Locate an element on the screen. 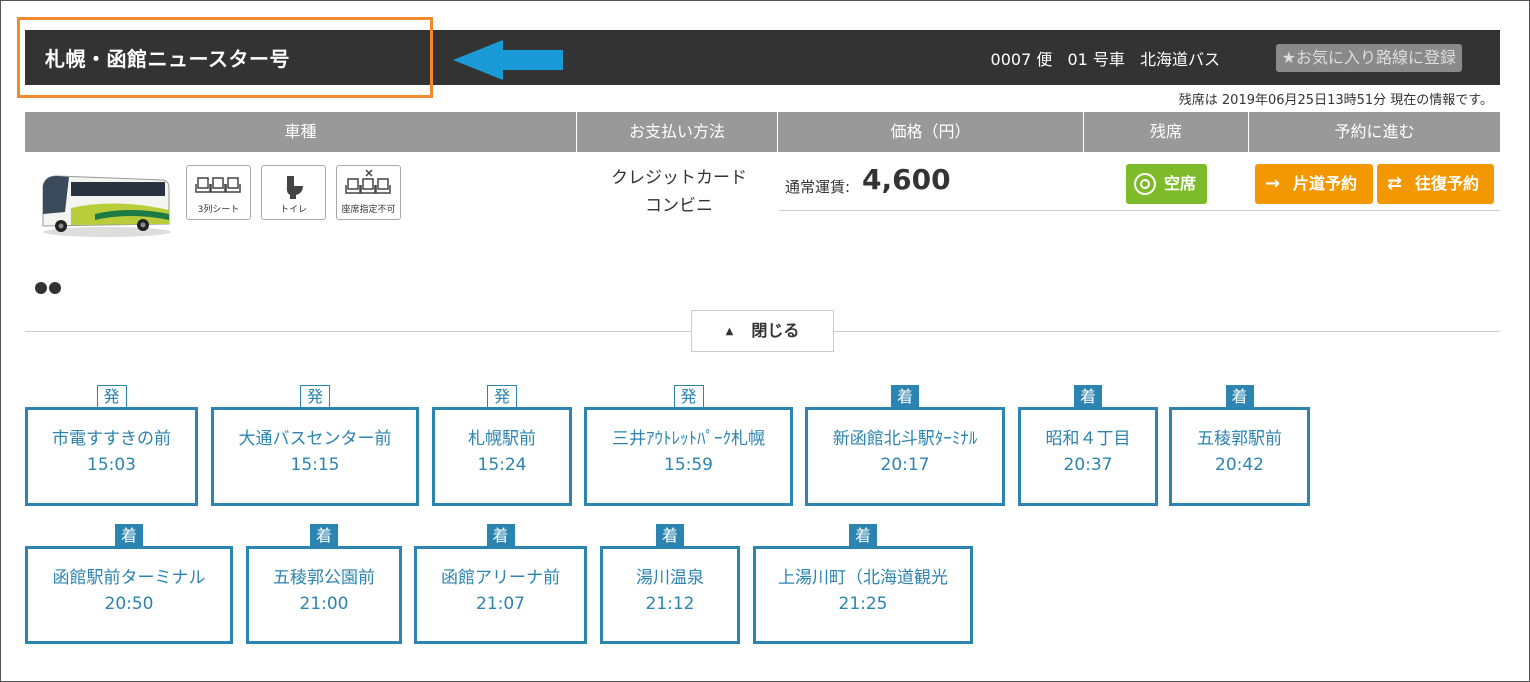 This screenshot has height=682, width=1530. stop-card: 着 新函館北斗駅ﾀｰﾐﾅﾙ 20:17 is located at coordinates (905, 445).